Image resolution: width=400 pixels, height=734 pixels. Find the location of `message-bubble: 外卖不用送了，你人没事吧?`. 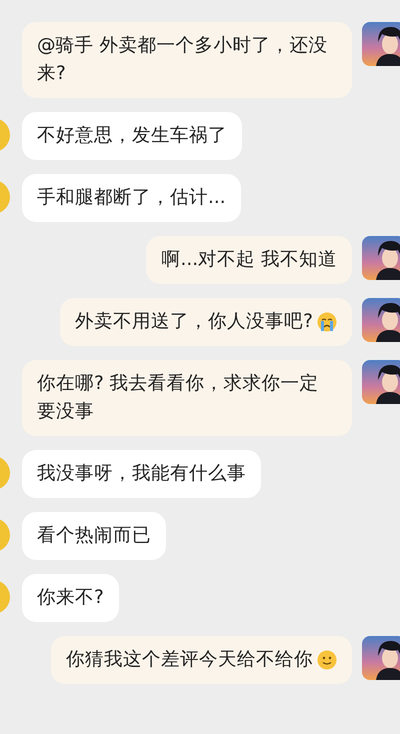

message-bubble: 外卖不用送了，你人没事吧? is located at coordinates (206, 322).